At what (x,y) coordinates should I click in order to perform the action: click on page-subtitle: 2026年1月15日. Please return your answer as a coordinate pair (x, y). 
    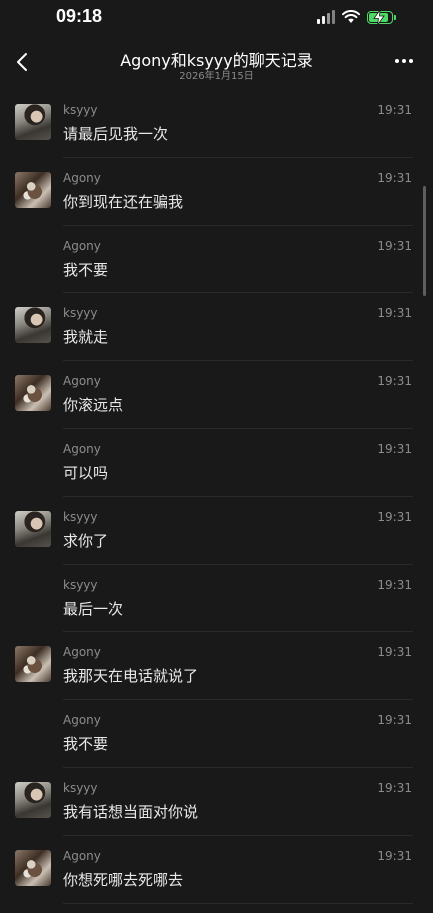
    Looking at the image, I should click on (216, 76).